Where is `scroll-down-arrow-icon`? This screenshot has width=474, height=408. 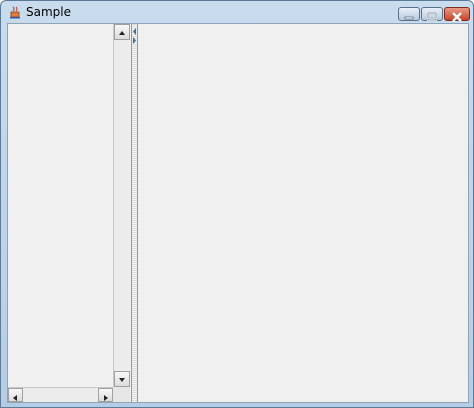
scroll-down-arrow-icon is located at coordinates (122, 380).